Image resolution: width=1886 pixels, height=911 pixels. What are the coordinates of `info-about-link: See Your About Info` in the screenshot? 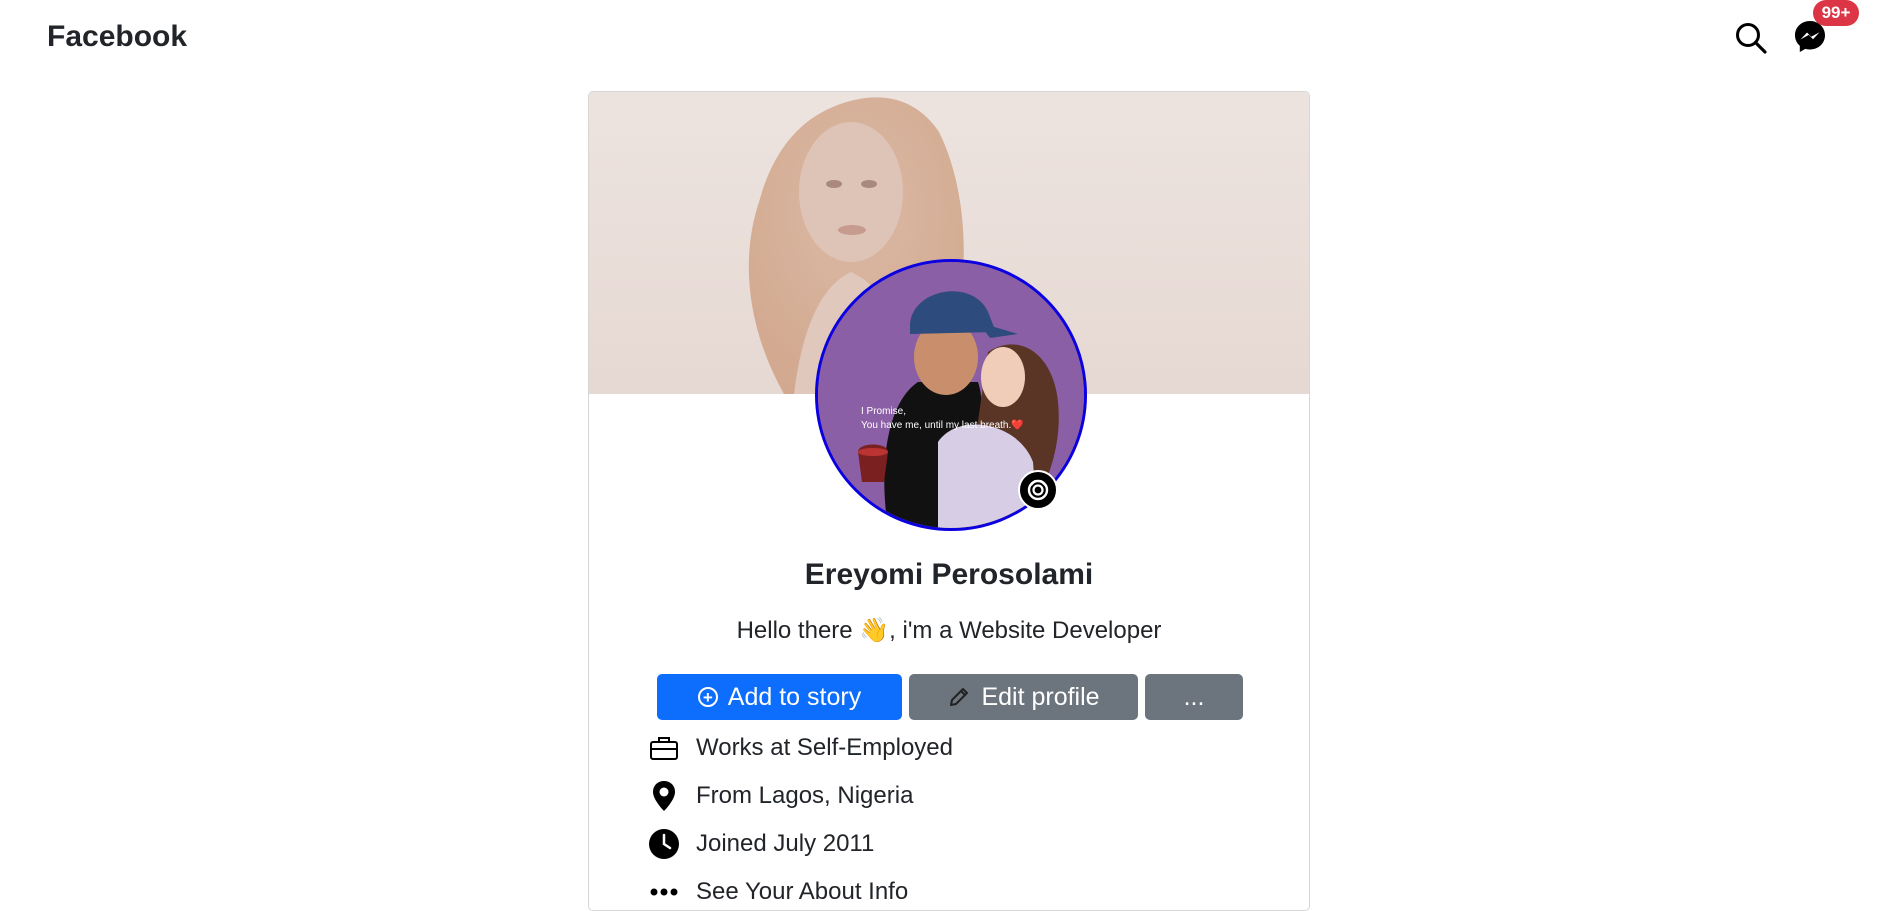 It's located at (777, 892).